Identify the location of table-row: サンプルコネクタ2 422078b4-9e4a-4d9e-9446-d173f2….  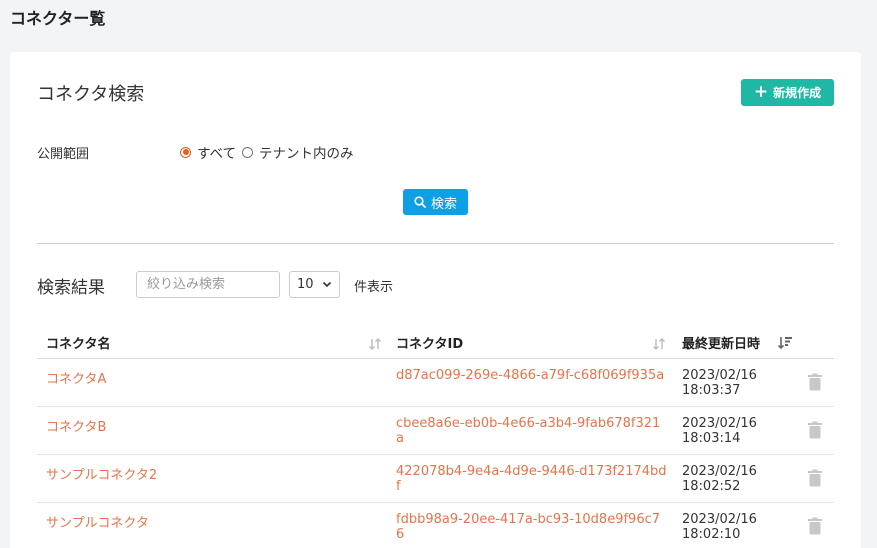
(435, 479).